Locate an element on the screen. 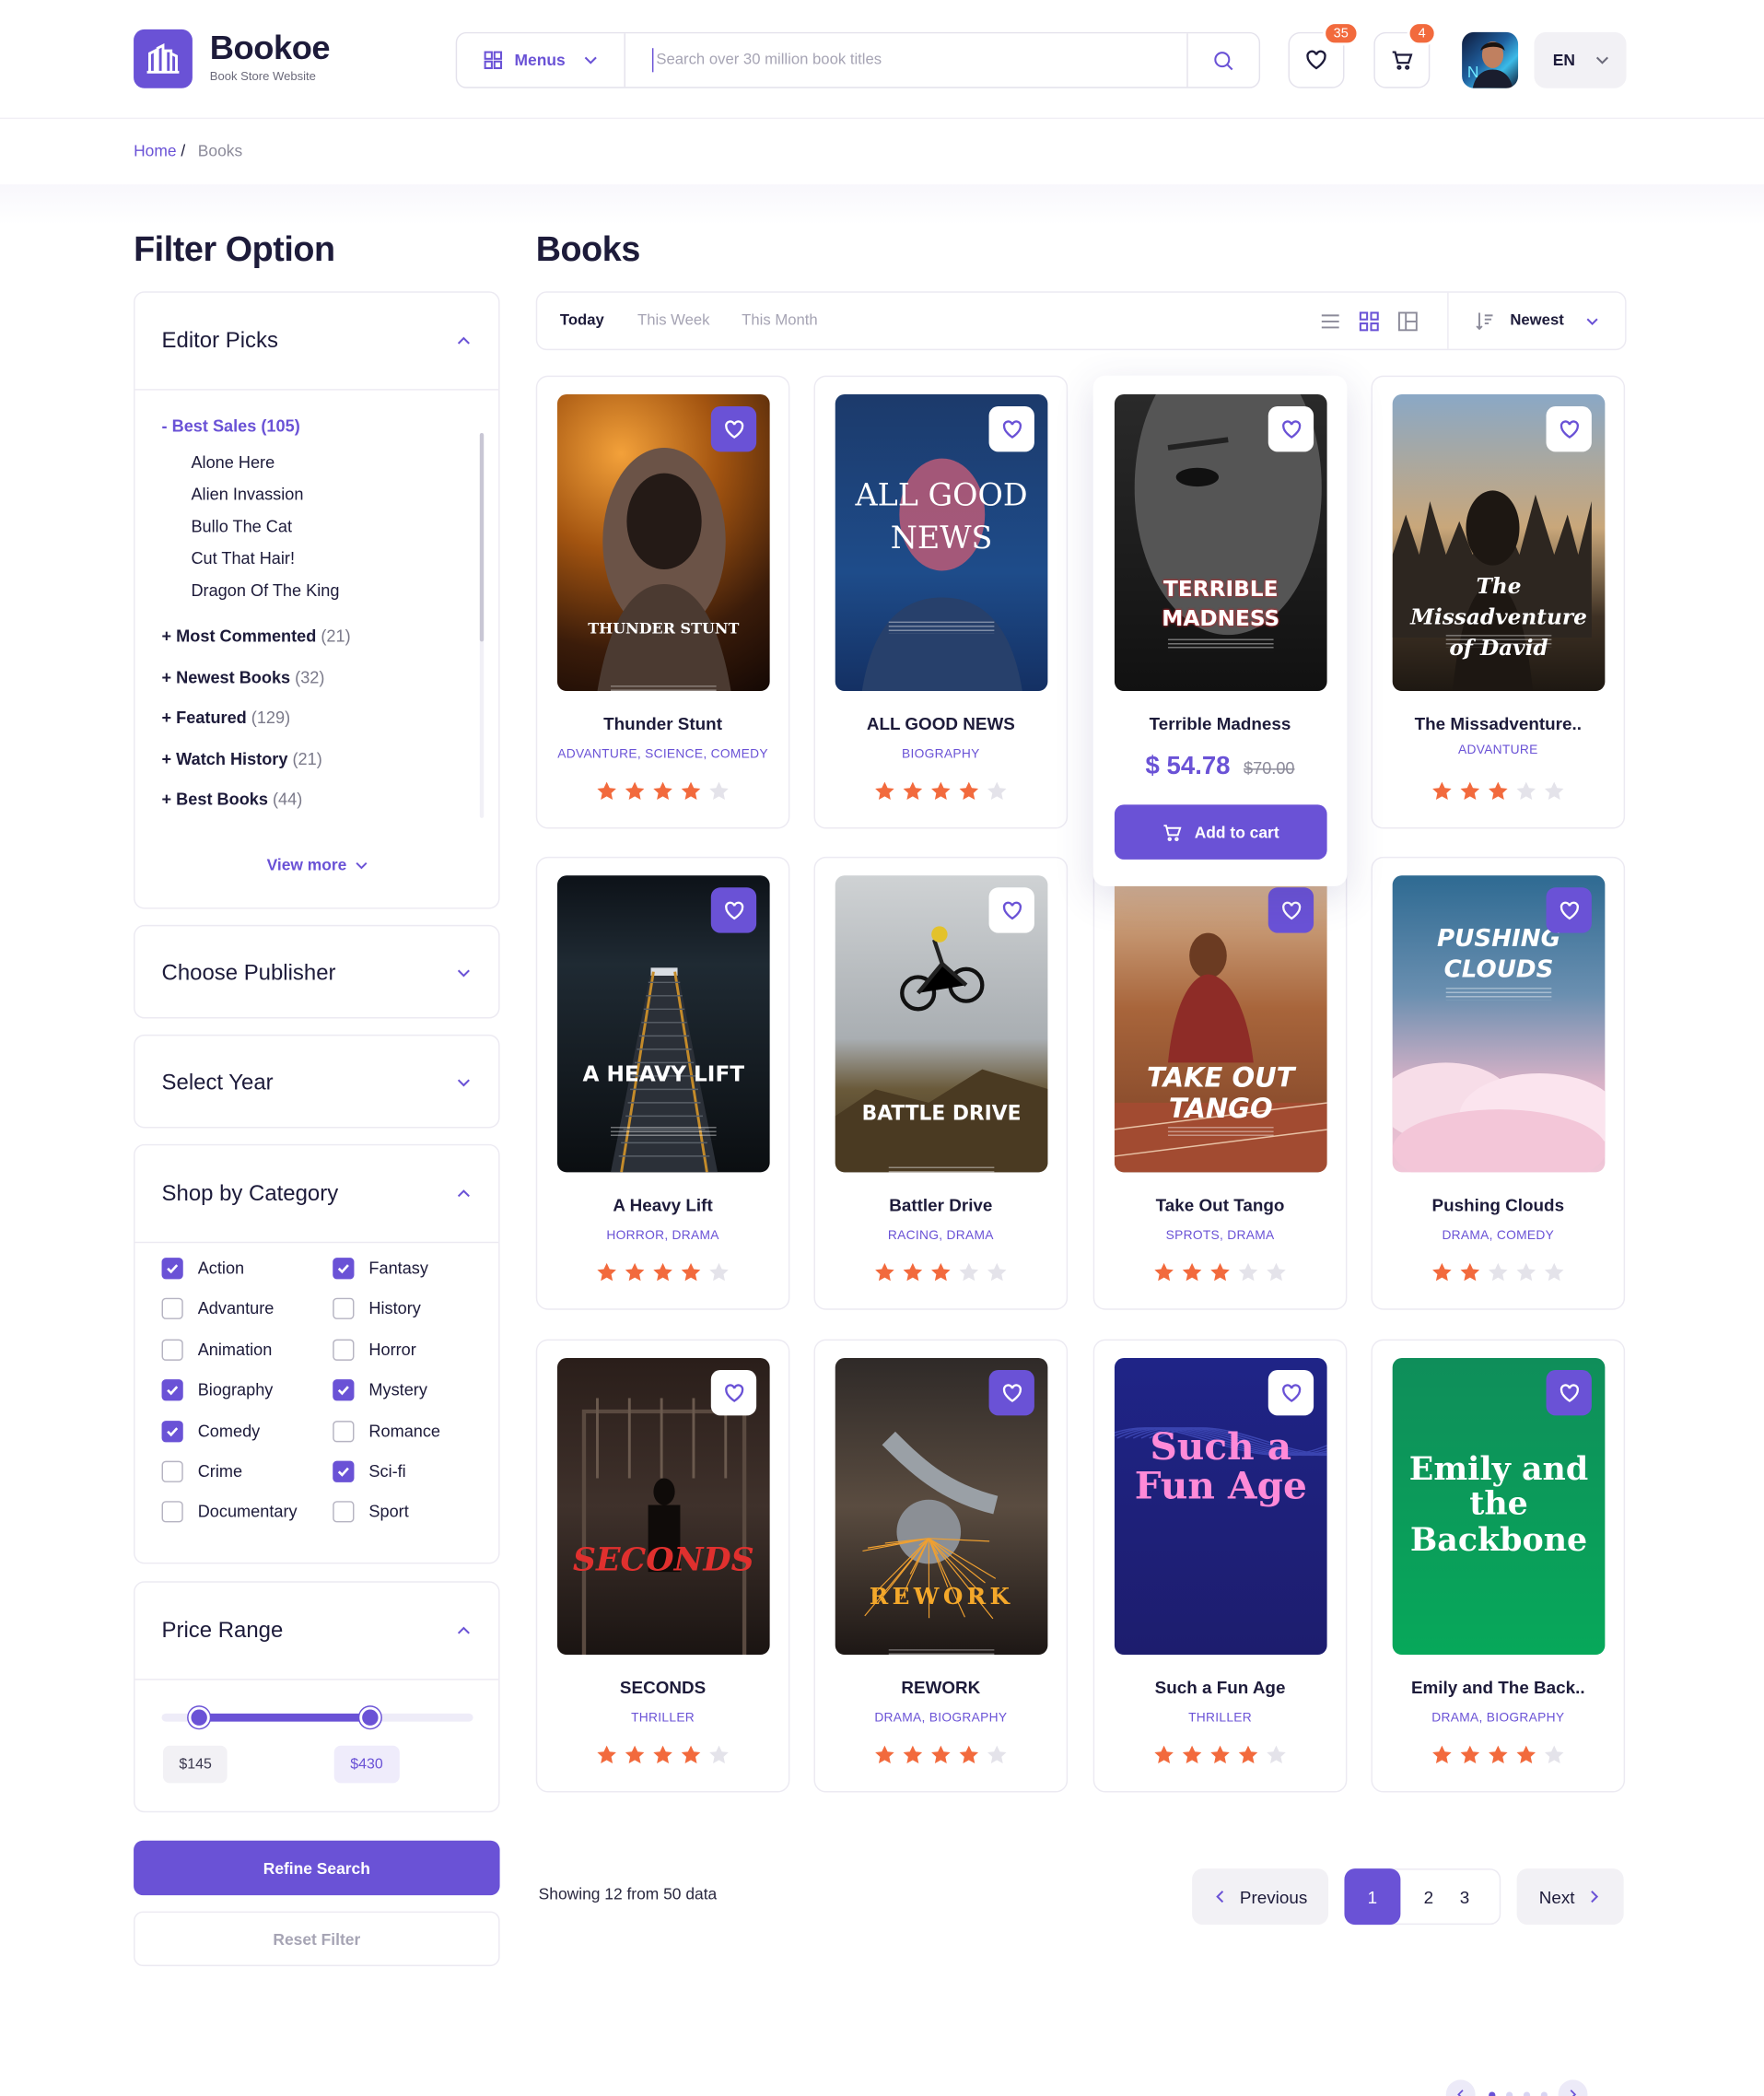  publisher-panel: Choose Publisher is located at coordinates (317, 971).